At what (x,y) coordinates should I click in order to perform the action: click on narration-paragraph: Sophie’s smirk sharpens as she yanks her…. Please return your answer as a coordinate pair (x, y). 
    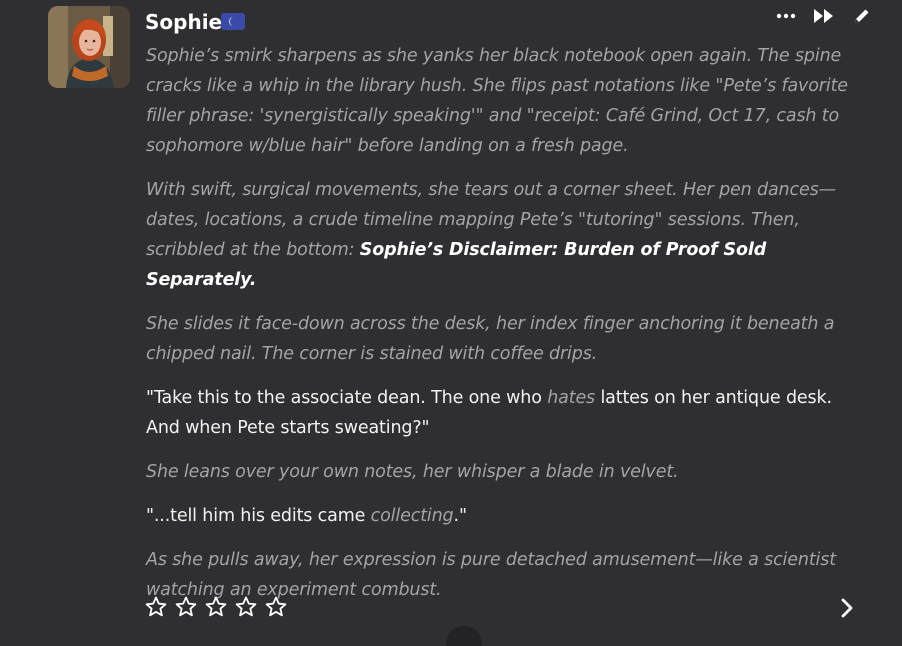
    Looking at the image, I should click on (497, 101).